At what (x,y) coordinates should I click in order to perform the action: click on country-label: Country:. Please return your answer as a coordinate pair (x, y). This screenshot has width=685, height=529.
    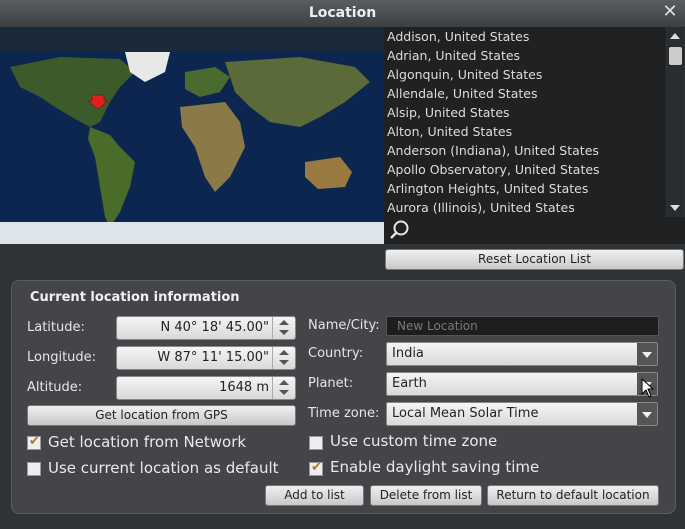
    Looking at the image, I should click on (336, 353).